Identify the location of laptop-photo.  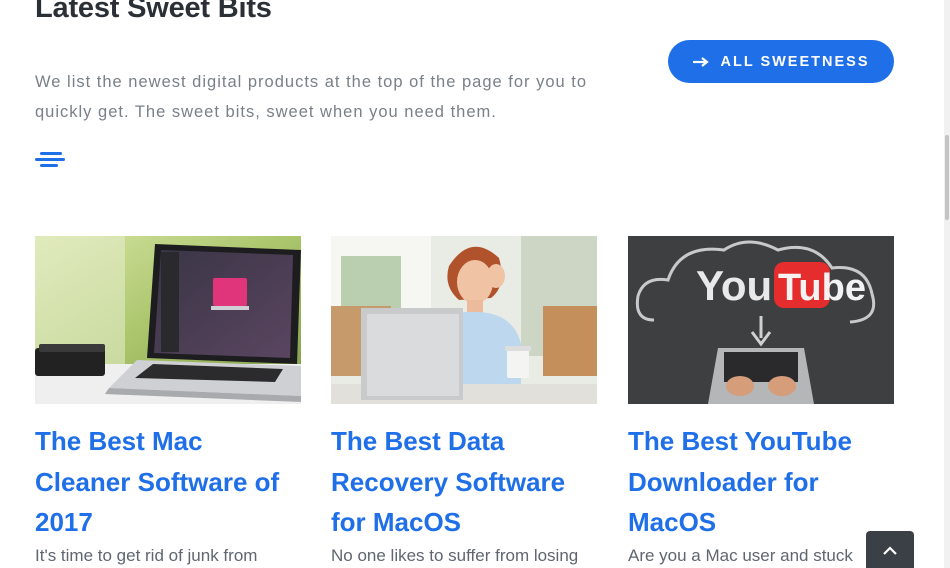
(168, 320).